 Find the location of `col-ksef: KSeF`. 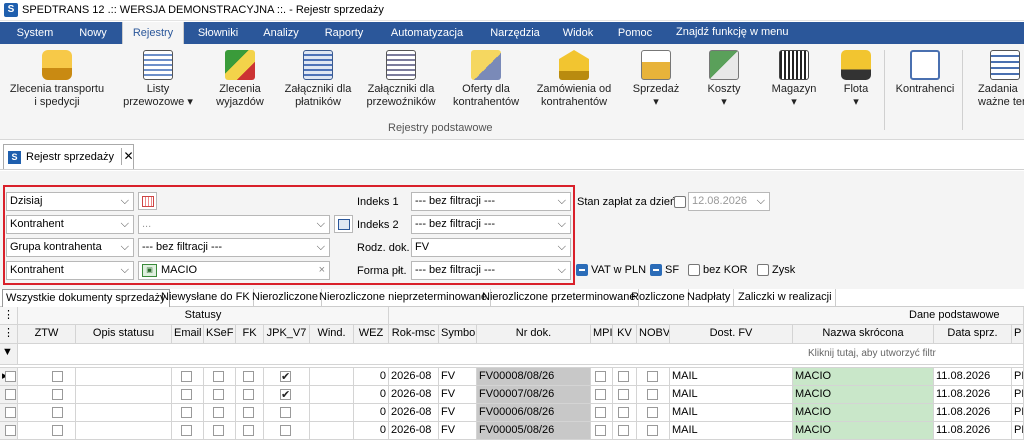

col-ksef: KSeF is located at coordinates (220, 334).